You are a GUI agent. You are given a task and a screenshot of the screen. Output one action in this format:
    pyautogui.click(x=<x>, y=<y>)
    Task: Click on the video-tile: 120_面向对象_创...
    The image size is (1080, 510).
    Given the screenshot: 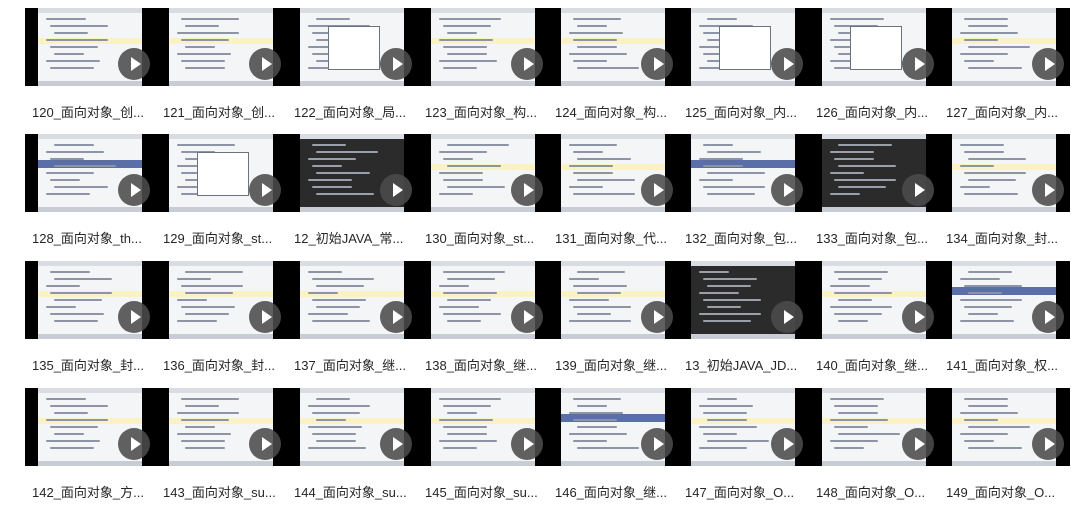 What is the action you would take?
    pyautogui.click(x=90, y=69)
    